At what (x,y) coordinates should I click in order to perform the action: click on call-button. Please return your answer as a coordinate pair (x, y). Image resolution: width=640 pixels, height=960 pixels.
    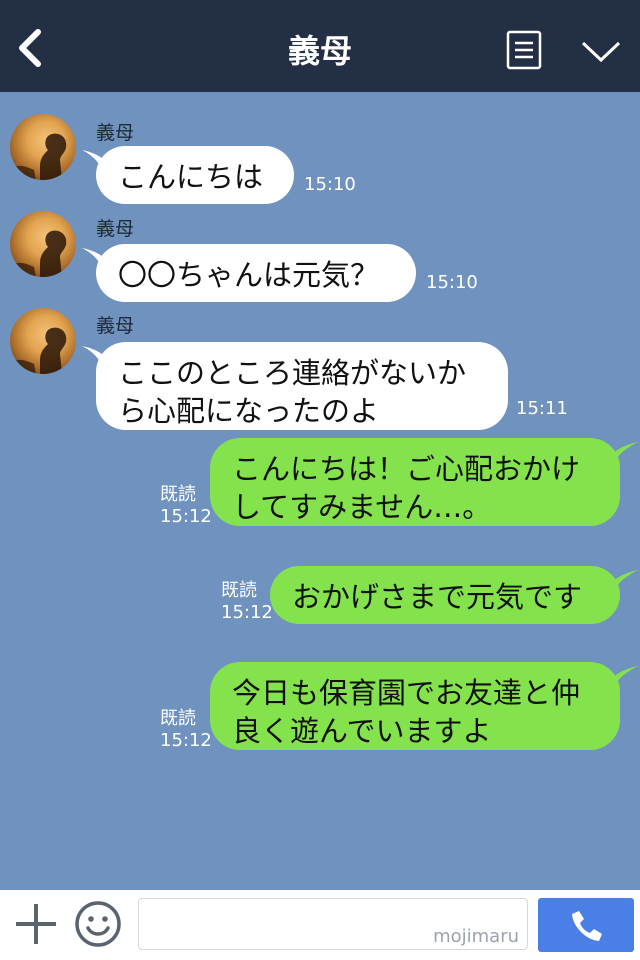
    Looking at the image, I should click on (586, 925).